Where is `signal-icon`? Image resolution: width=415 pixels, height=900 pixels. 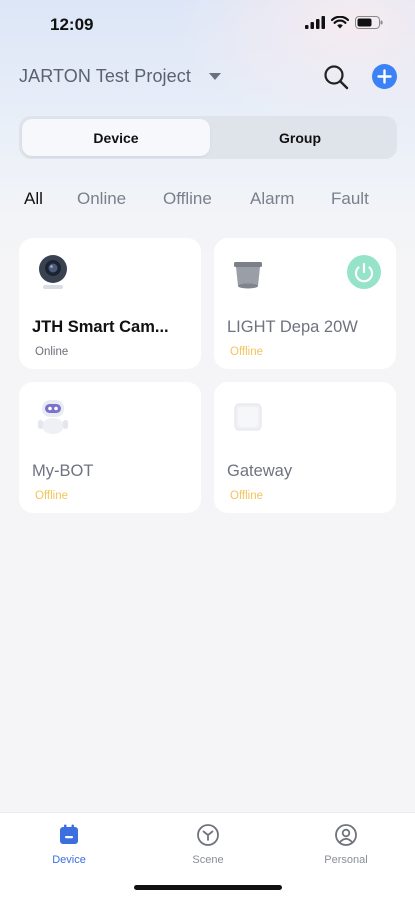
signal-icon is located at coordinates (315, 22).